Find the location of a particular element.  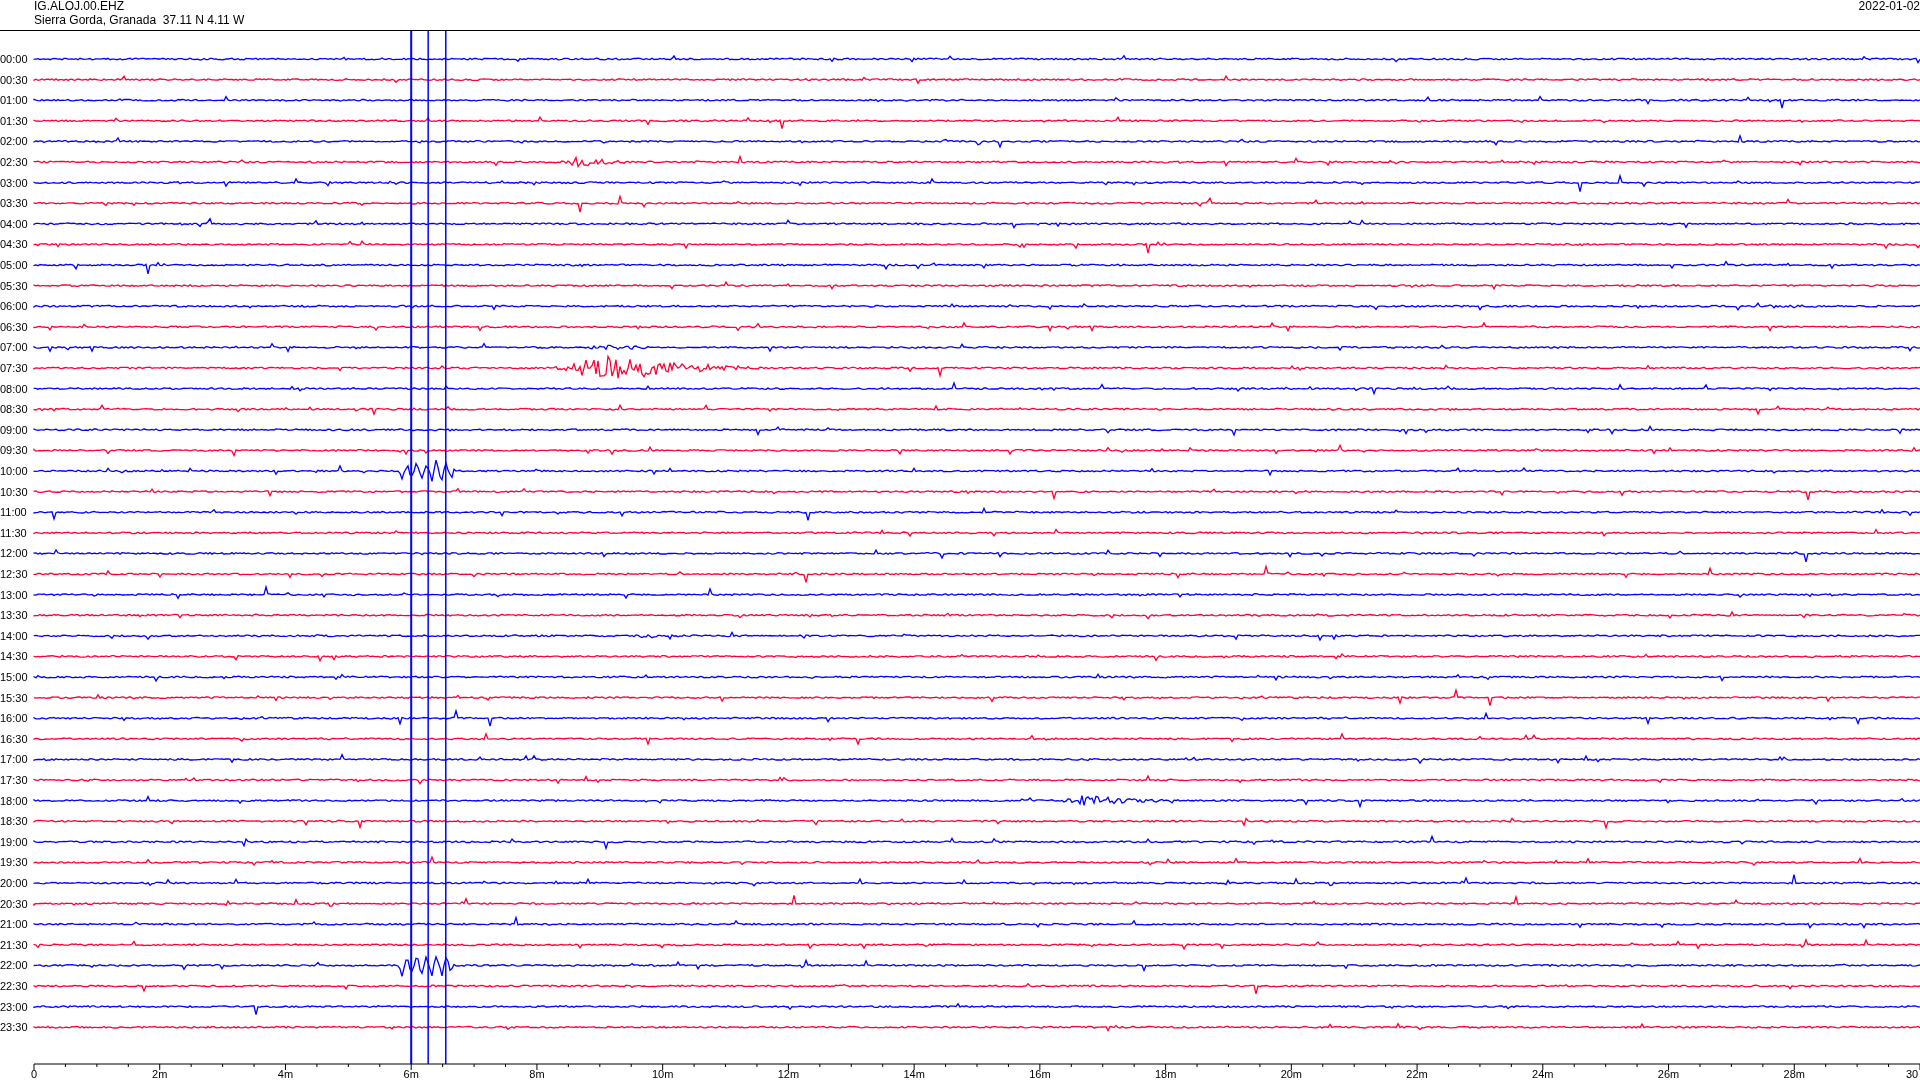

axis-tick-label: 6m is located at coordinates (411, 1074).